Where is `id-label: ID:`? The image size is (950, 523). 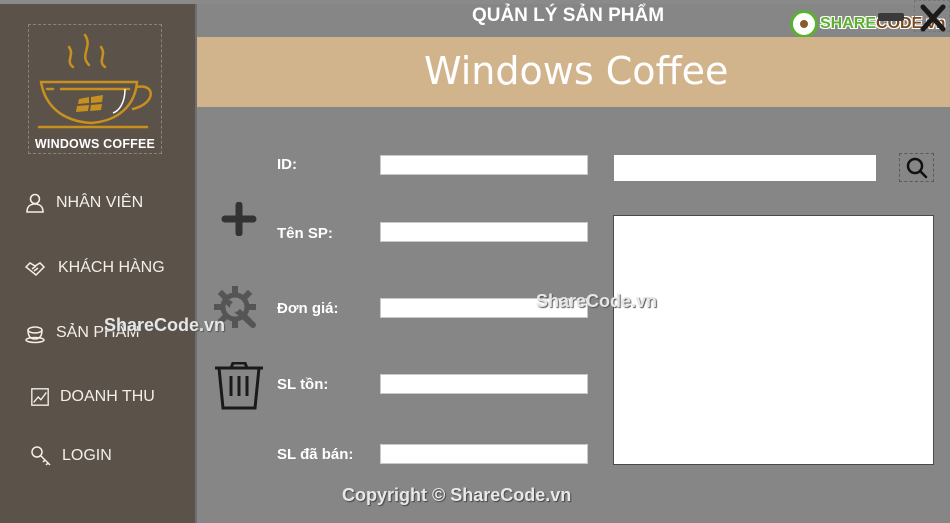 id-label: ID: is located at coordinates (287, 164).